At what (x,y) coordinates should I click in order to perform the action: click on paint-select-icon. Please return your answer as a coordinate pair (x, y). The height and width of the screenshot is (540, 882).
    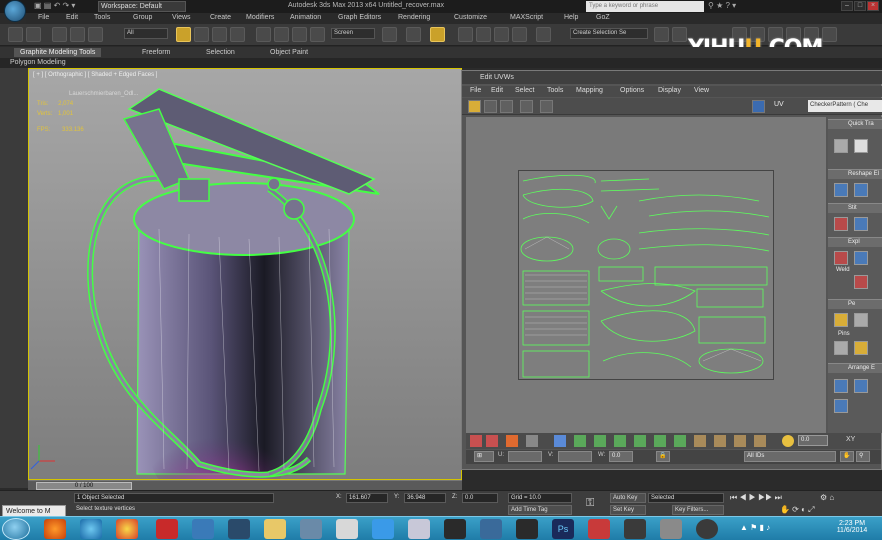
    Looking at the image, I should click on (660, 441).